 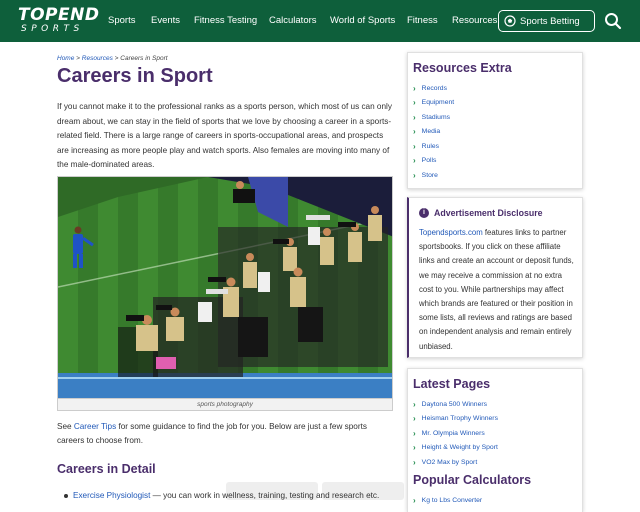 What do you see at coordinates (462, 68) in the screenshot?
I see `resources-extra-title: Resources Extra` at bounding box center [462, 68].